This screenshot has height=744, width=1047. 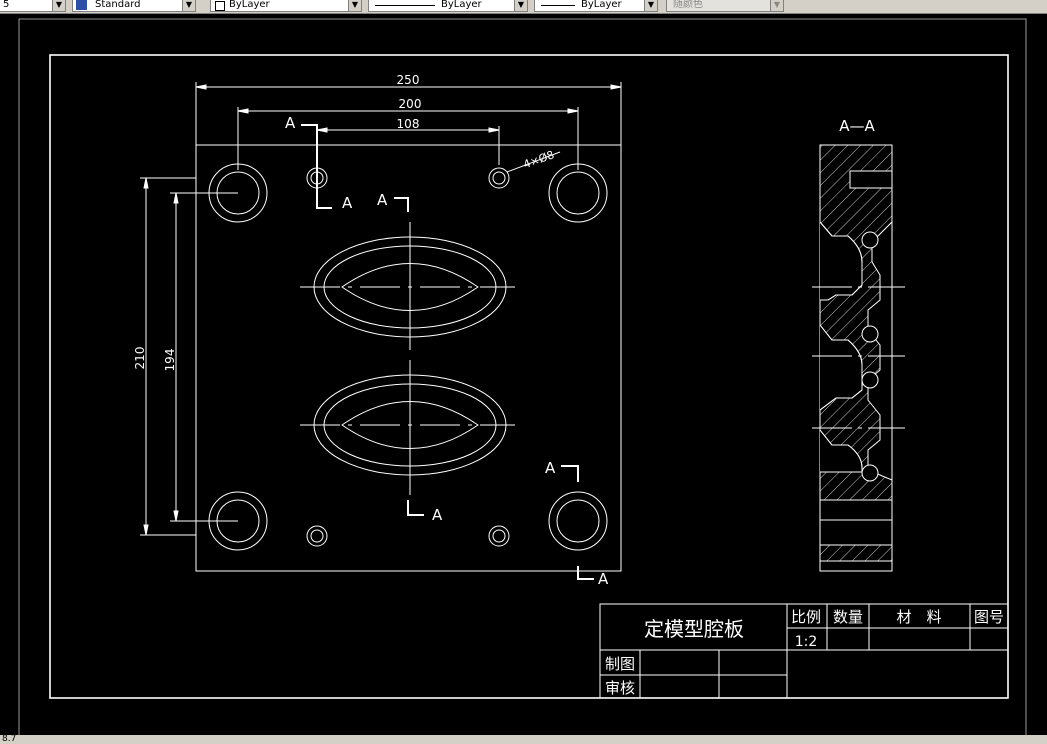 I want to click on dim-pin-spacing-x: 108, so click(x=408, y=124).